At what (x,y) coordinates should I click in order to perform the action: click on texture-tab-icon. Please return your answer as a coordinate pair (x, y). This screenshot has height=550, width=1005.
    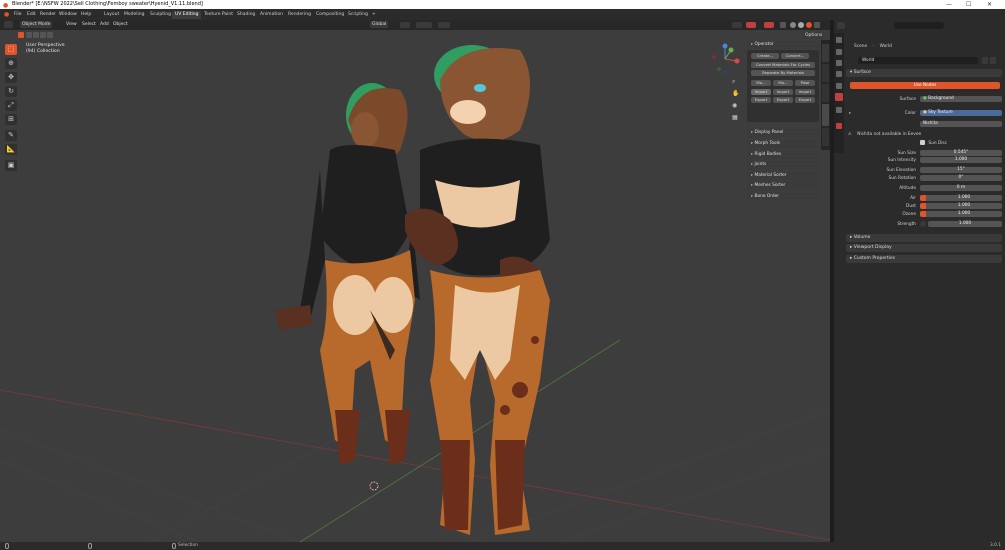
    Looking at the image, I should click on (839, 126).